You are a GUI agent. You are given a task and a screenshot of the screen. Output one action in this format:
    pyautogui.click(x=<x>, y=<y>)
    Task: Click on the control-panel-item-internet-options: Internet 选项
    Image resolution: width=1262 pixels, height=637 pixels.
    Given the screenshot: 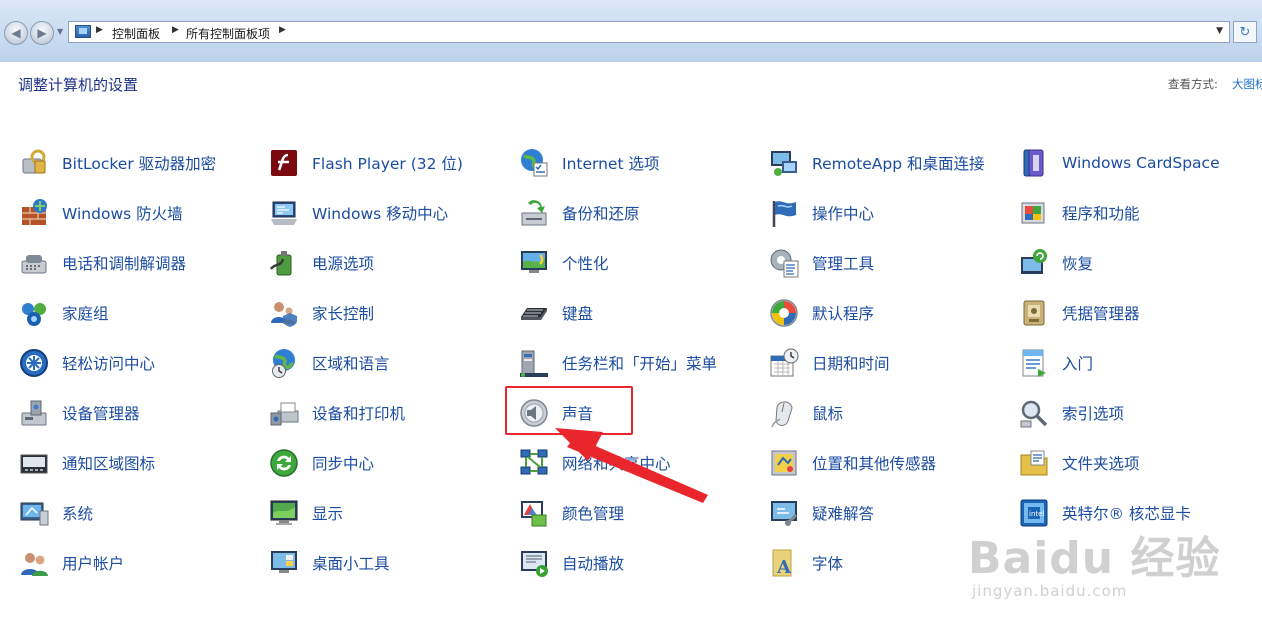 What is the action you would take?
    pyautogui.click(x=588, y=163)
    